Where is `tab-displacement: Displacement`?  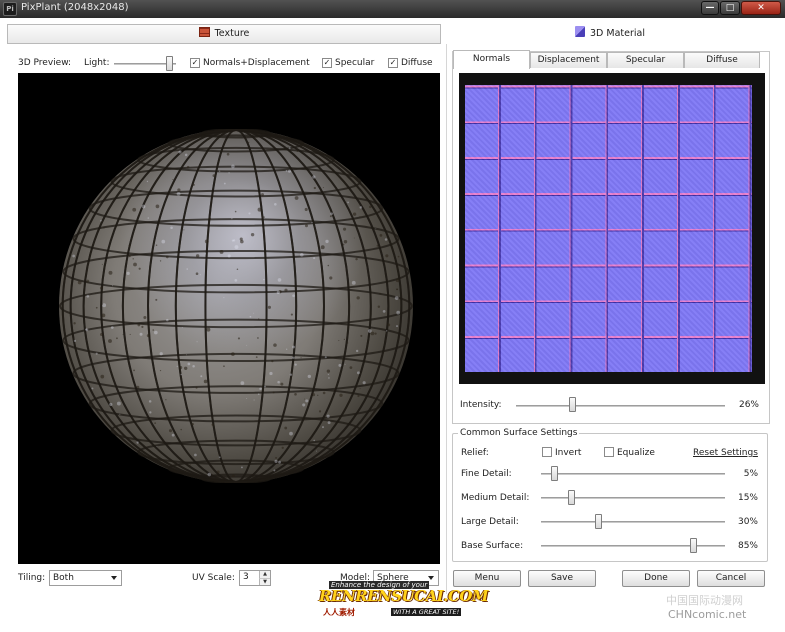 tab-displacement: Displacement is located at coordinates (568, 60).